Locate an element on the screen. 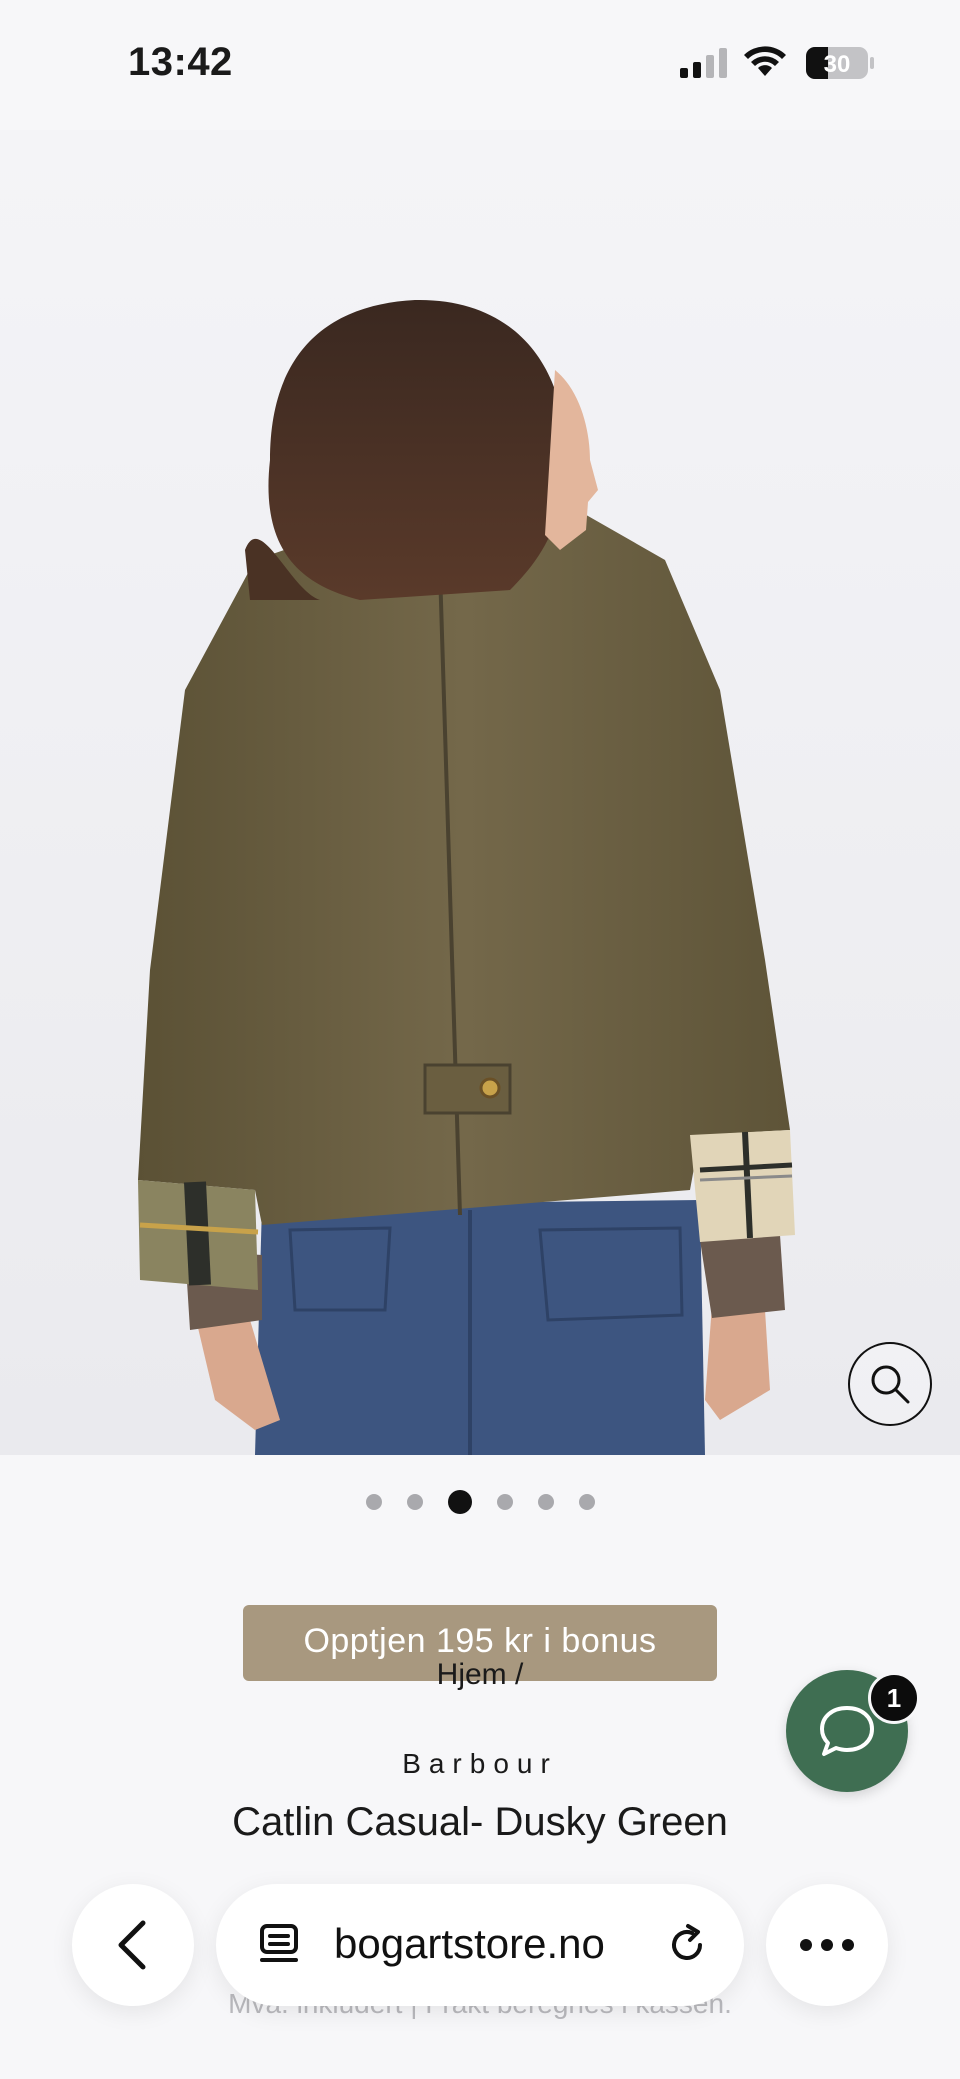 The width and height of the screenshot is (960, 2079). status-time: 13:42 is located at coordinates (180, 62).